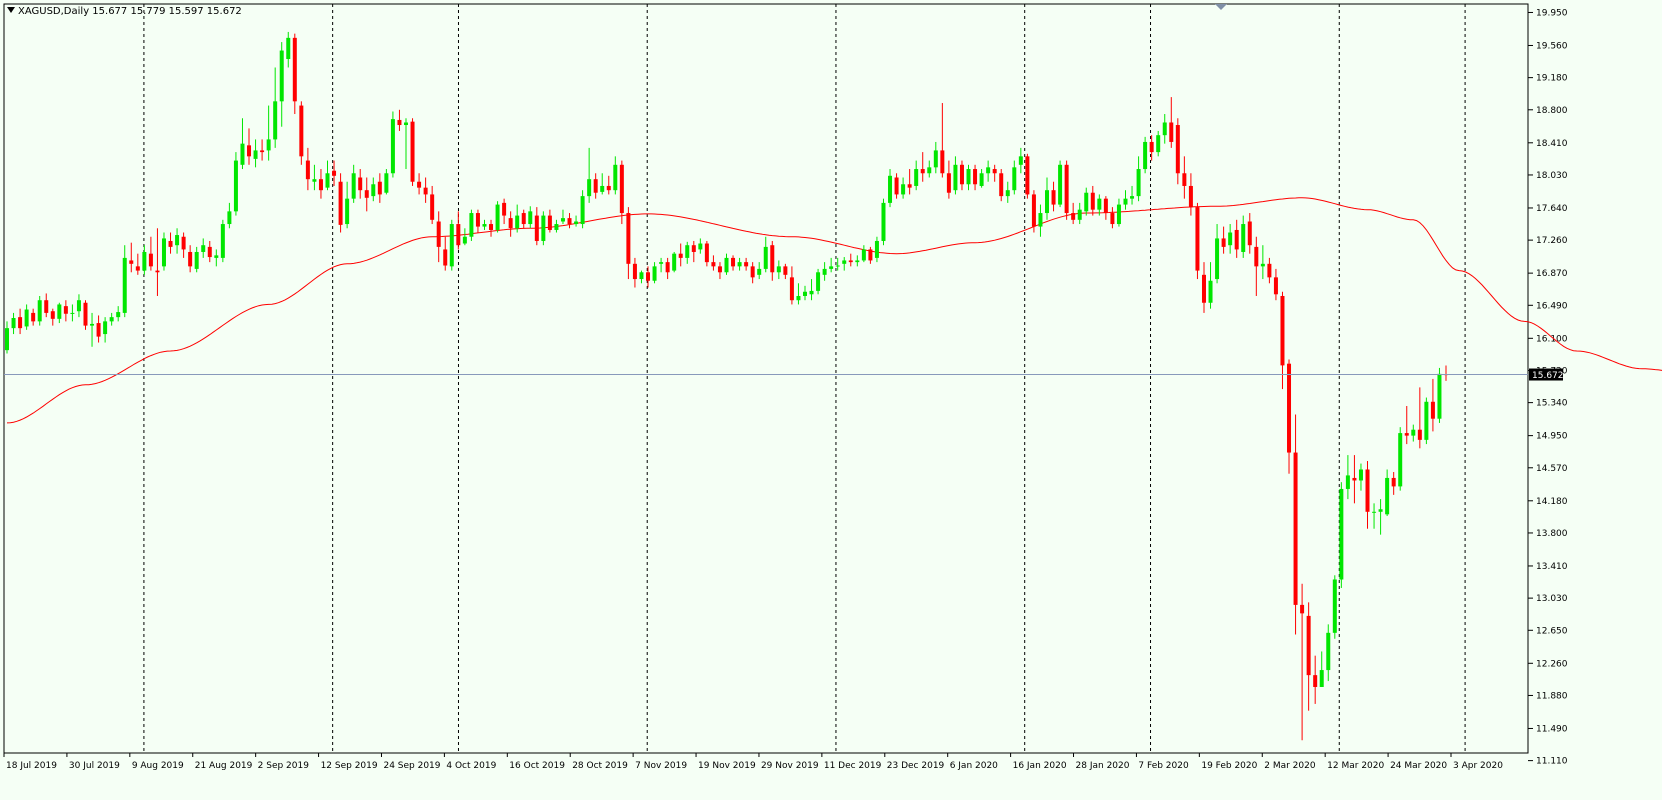 The image size is (1662, 800). I want to click on x-tick-label: 9 Aug 2019, so click(158, 766).